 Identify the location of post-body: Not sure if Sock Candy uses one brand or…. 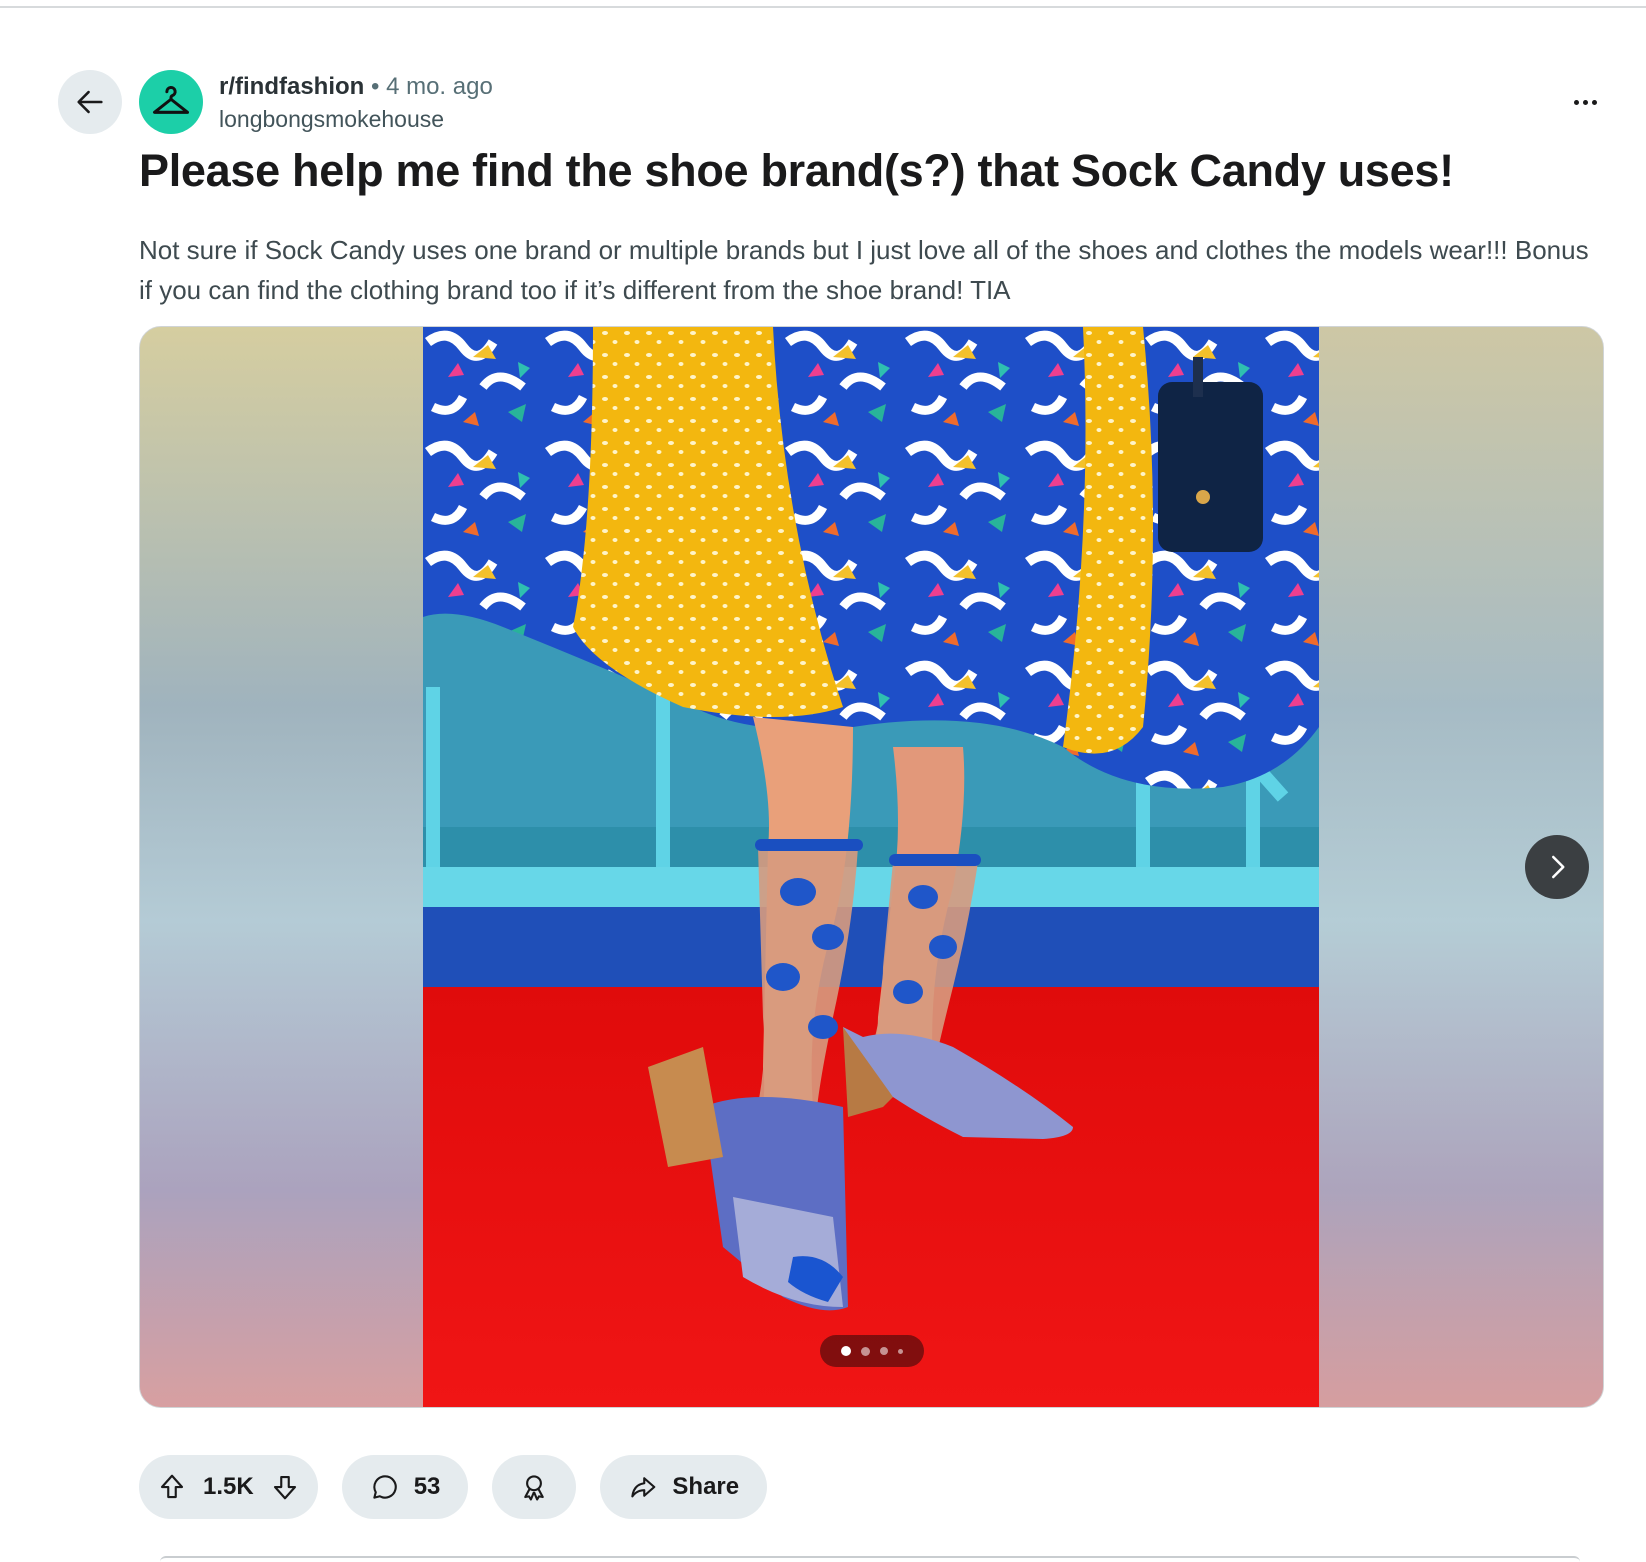
(864, 270).